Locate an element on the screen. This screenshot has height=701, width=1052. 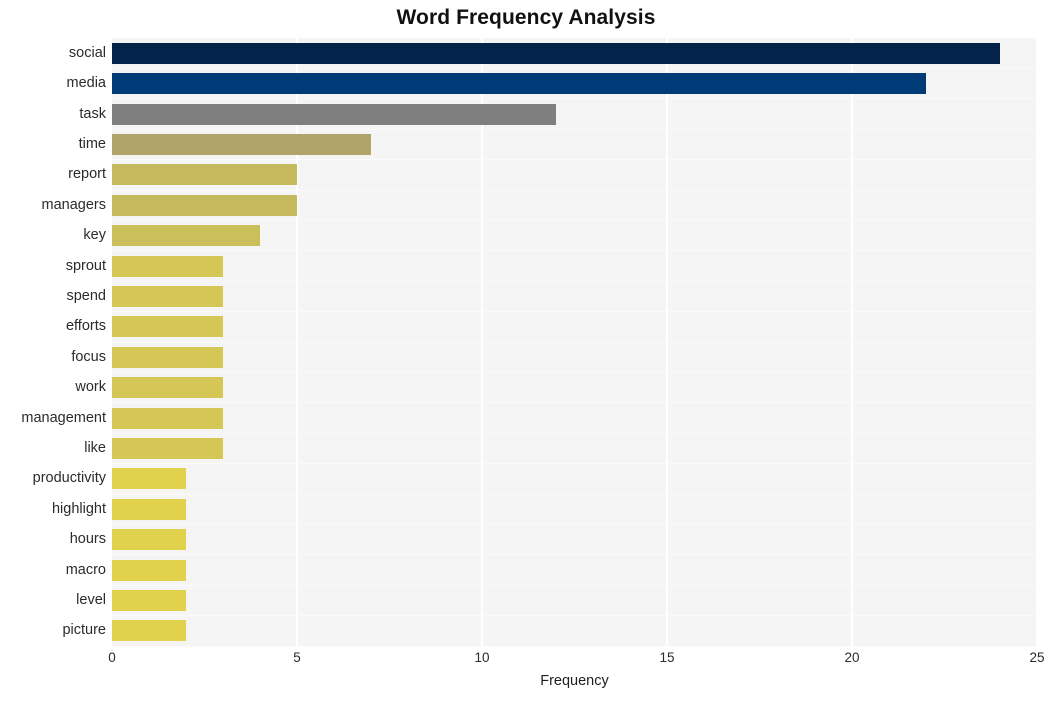
bar-key is located at coordinates (186, 236).